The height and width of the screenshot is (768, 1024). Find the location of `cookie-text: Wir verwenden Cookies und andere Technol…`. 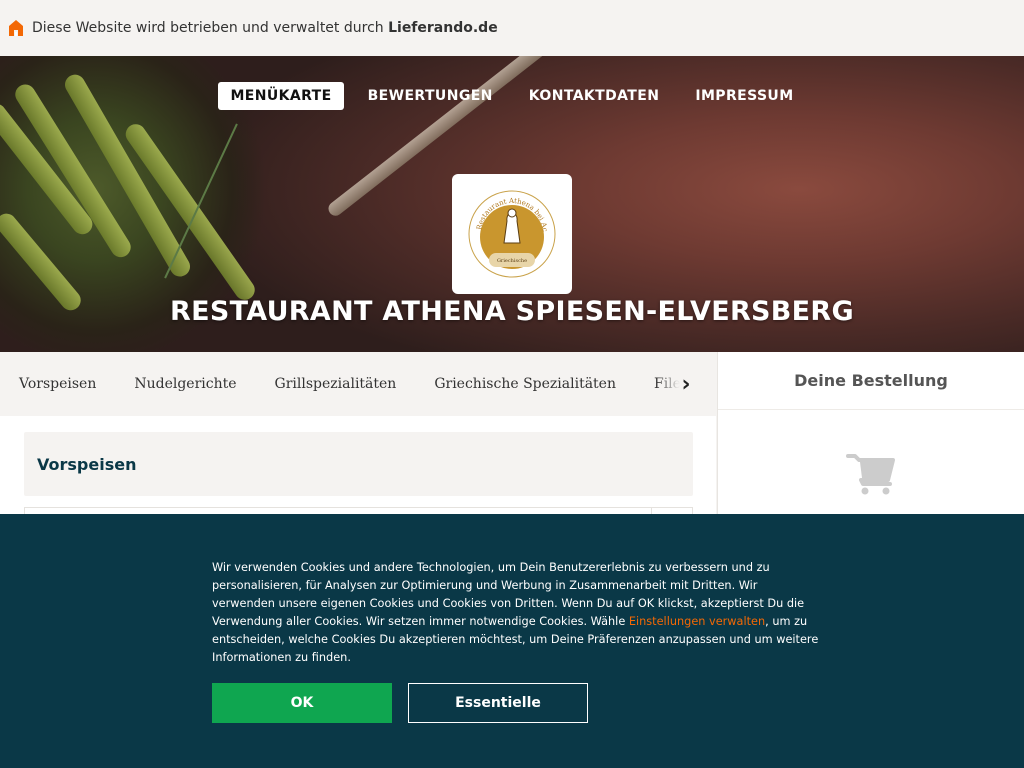

cookie-text: Wir verwenden Cookies und andere Technol… is located at coordinates (515, 612).